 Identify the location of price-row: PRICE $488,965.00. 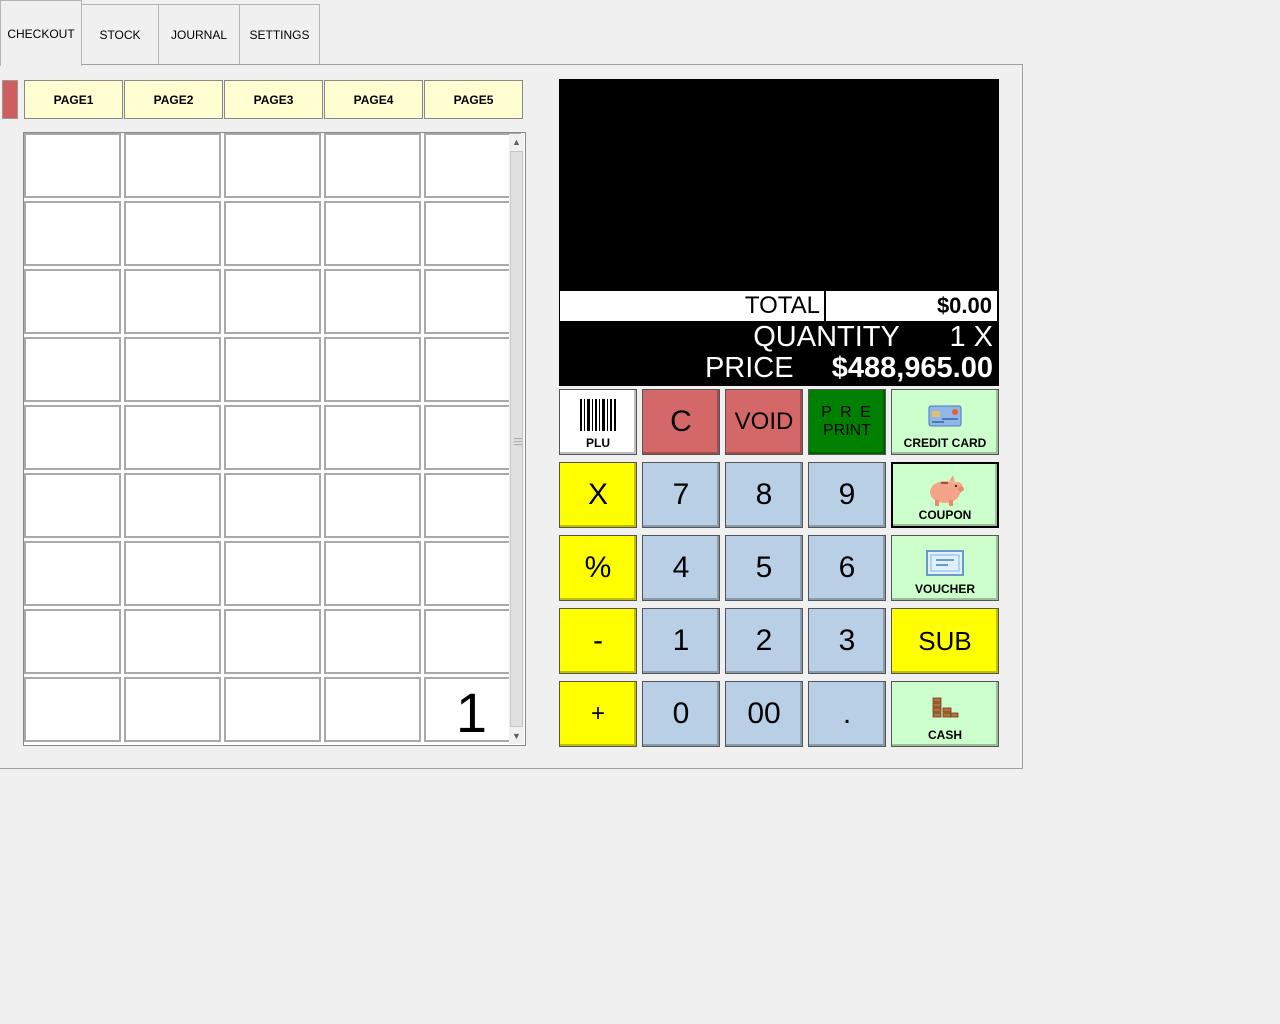
(849, 368).